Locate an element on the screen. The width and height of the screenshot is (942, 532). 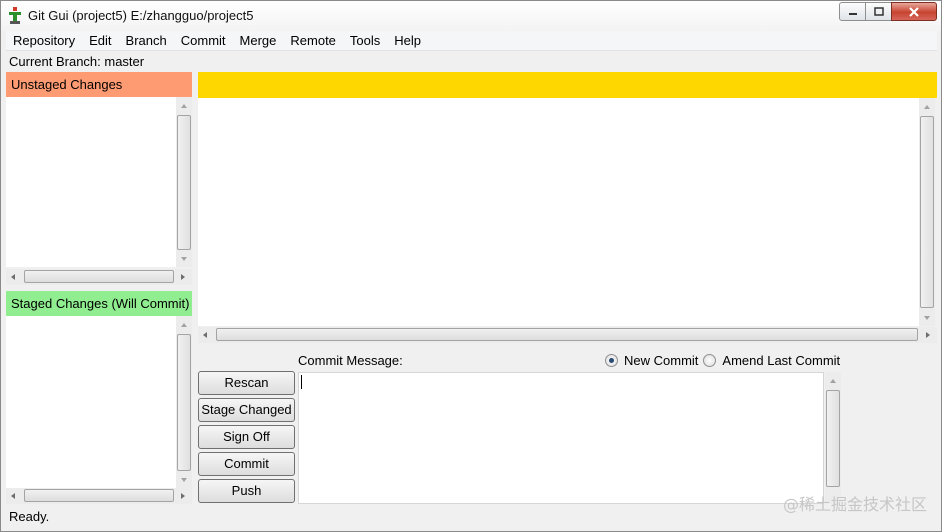
stage-changed-button: Stage Changed is located at coordinates (246, 410).